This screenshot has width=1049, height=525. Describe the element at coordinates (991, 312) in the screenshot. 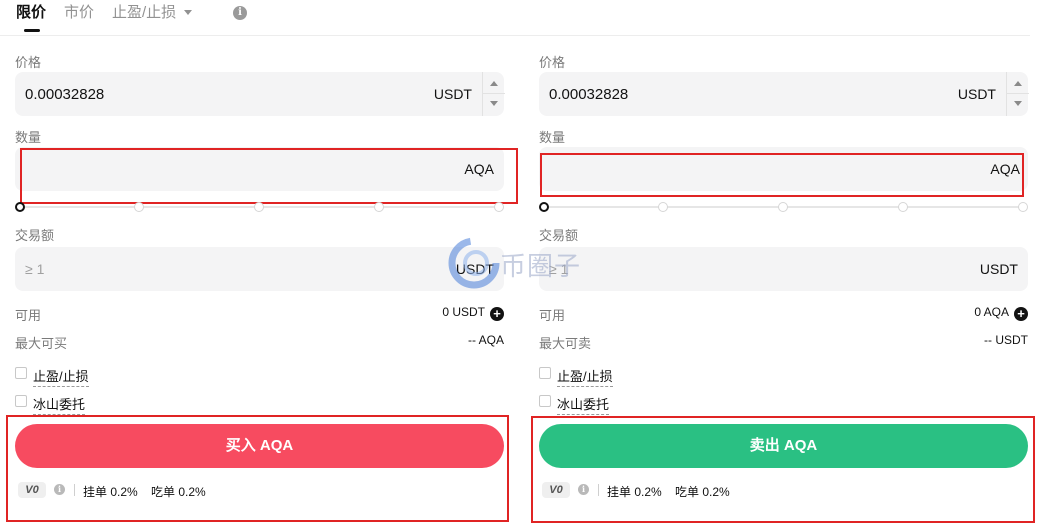

I see `available-value: 0 AQA` at that location.